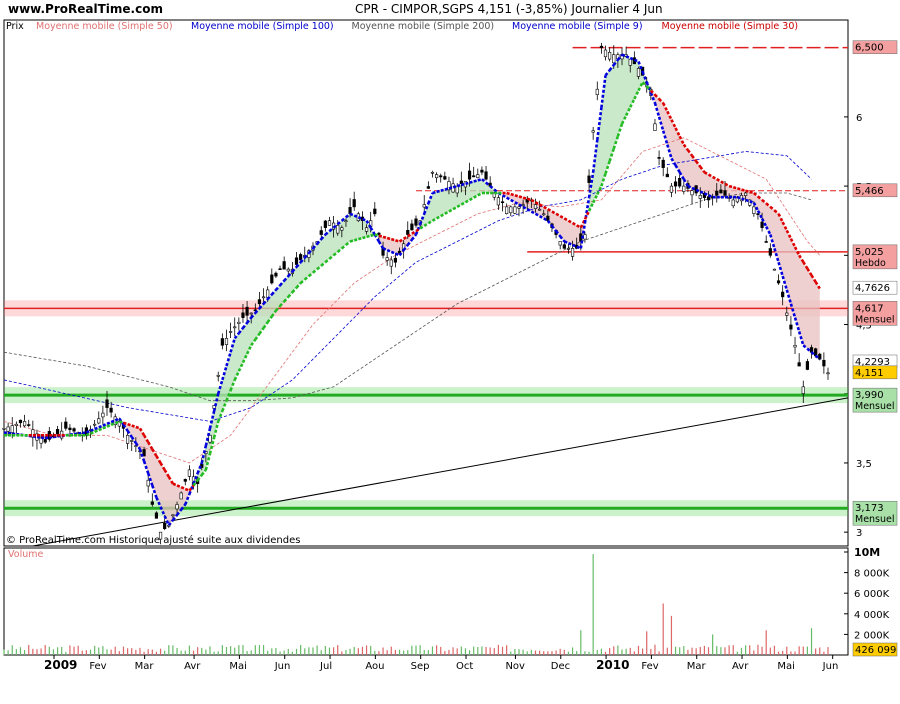  I want to click on level-tag-value: 5,025, so click(869, 252).